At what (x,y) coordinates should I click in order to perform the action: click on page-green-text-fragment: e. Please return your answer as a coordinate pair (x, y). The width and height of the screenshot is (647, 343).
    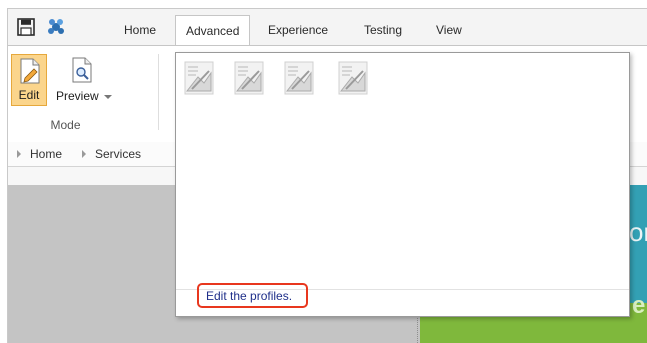
    Looking at the image, I should click on (639, 305).